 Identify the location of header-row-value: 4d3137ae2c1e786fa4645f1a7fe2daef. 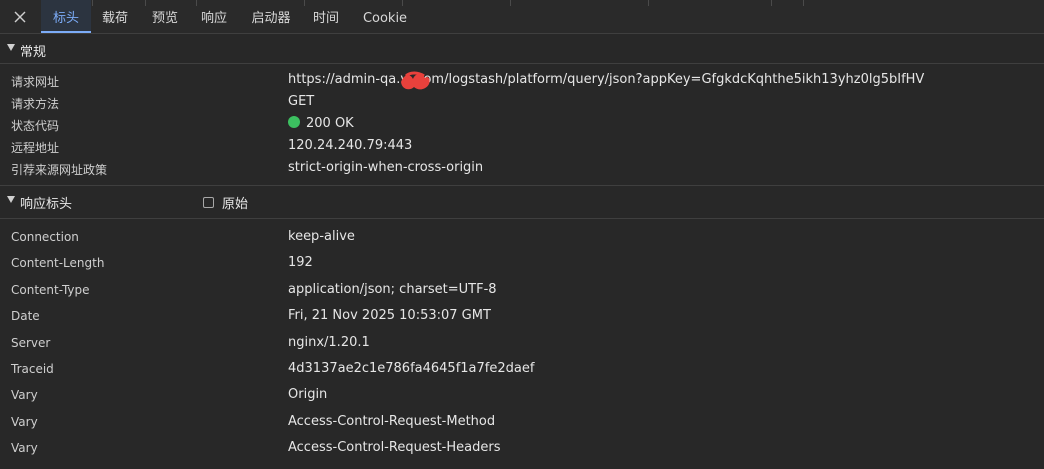
(411, 368).